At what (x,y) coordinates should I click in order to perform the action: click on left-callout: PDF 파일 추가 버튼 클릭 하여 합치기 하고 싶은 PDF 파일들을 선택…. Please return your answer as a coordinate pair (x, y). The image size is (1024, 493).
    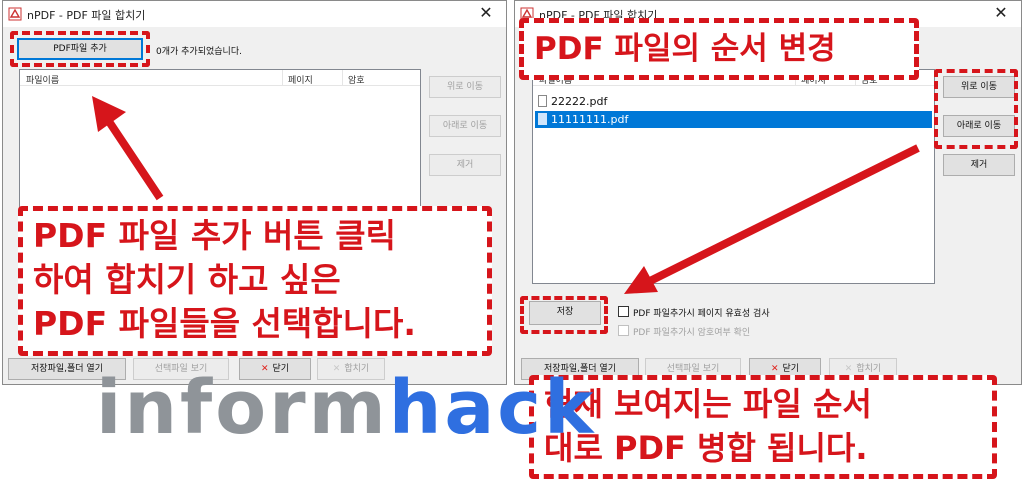
    Looking at the image, I should click on (255, 281).